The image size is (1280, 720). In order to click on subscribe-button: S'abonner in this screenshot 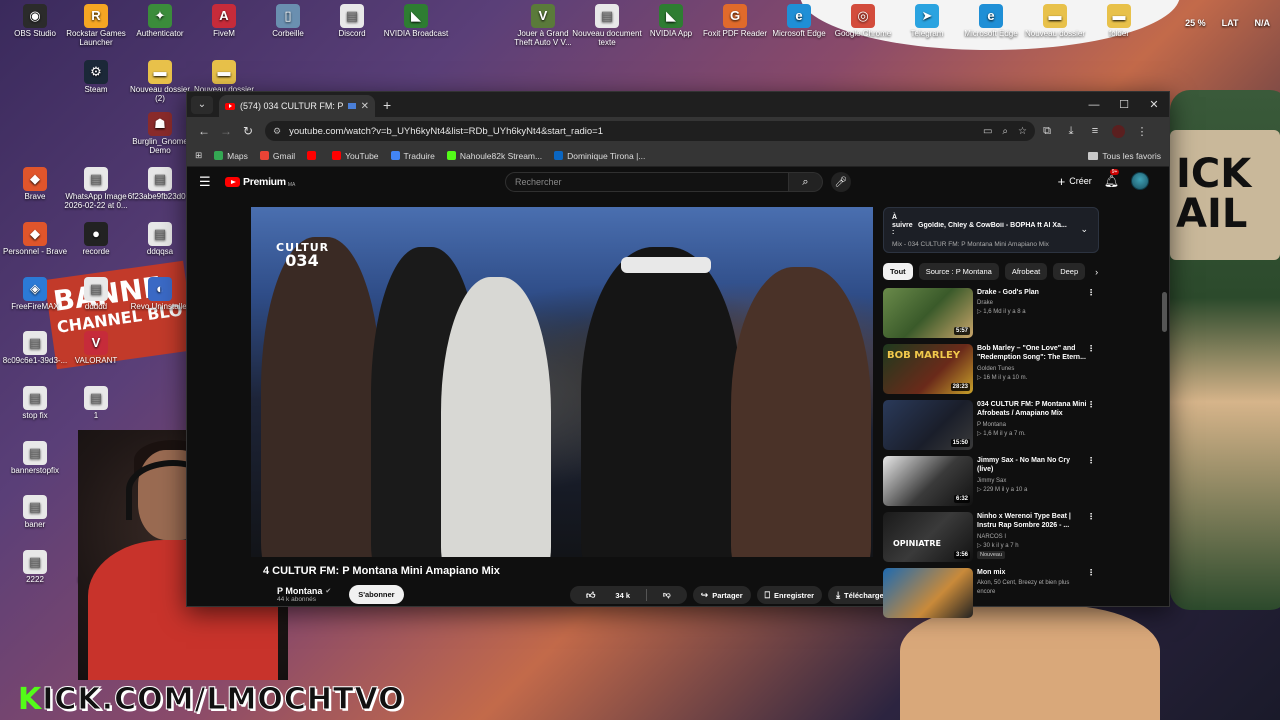, I will do `click(376, 594)`.